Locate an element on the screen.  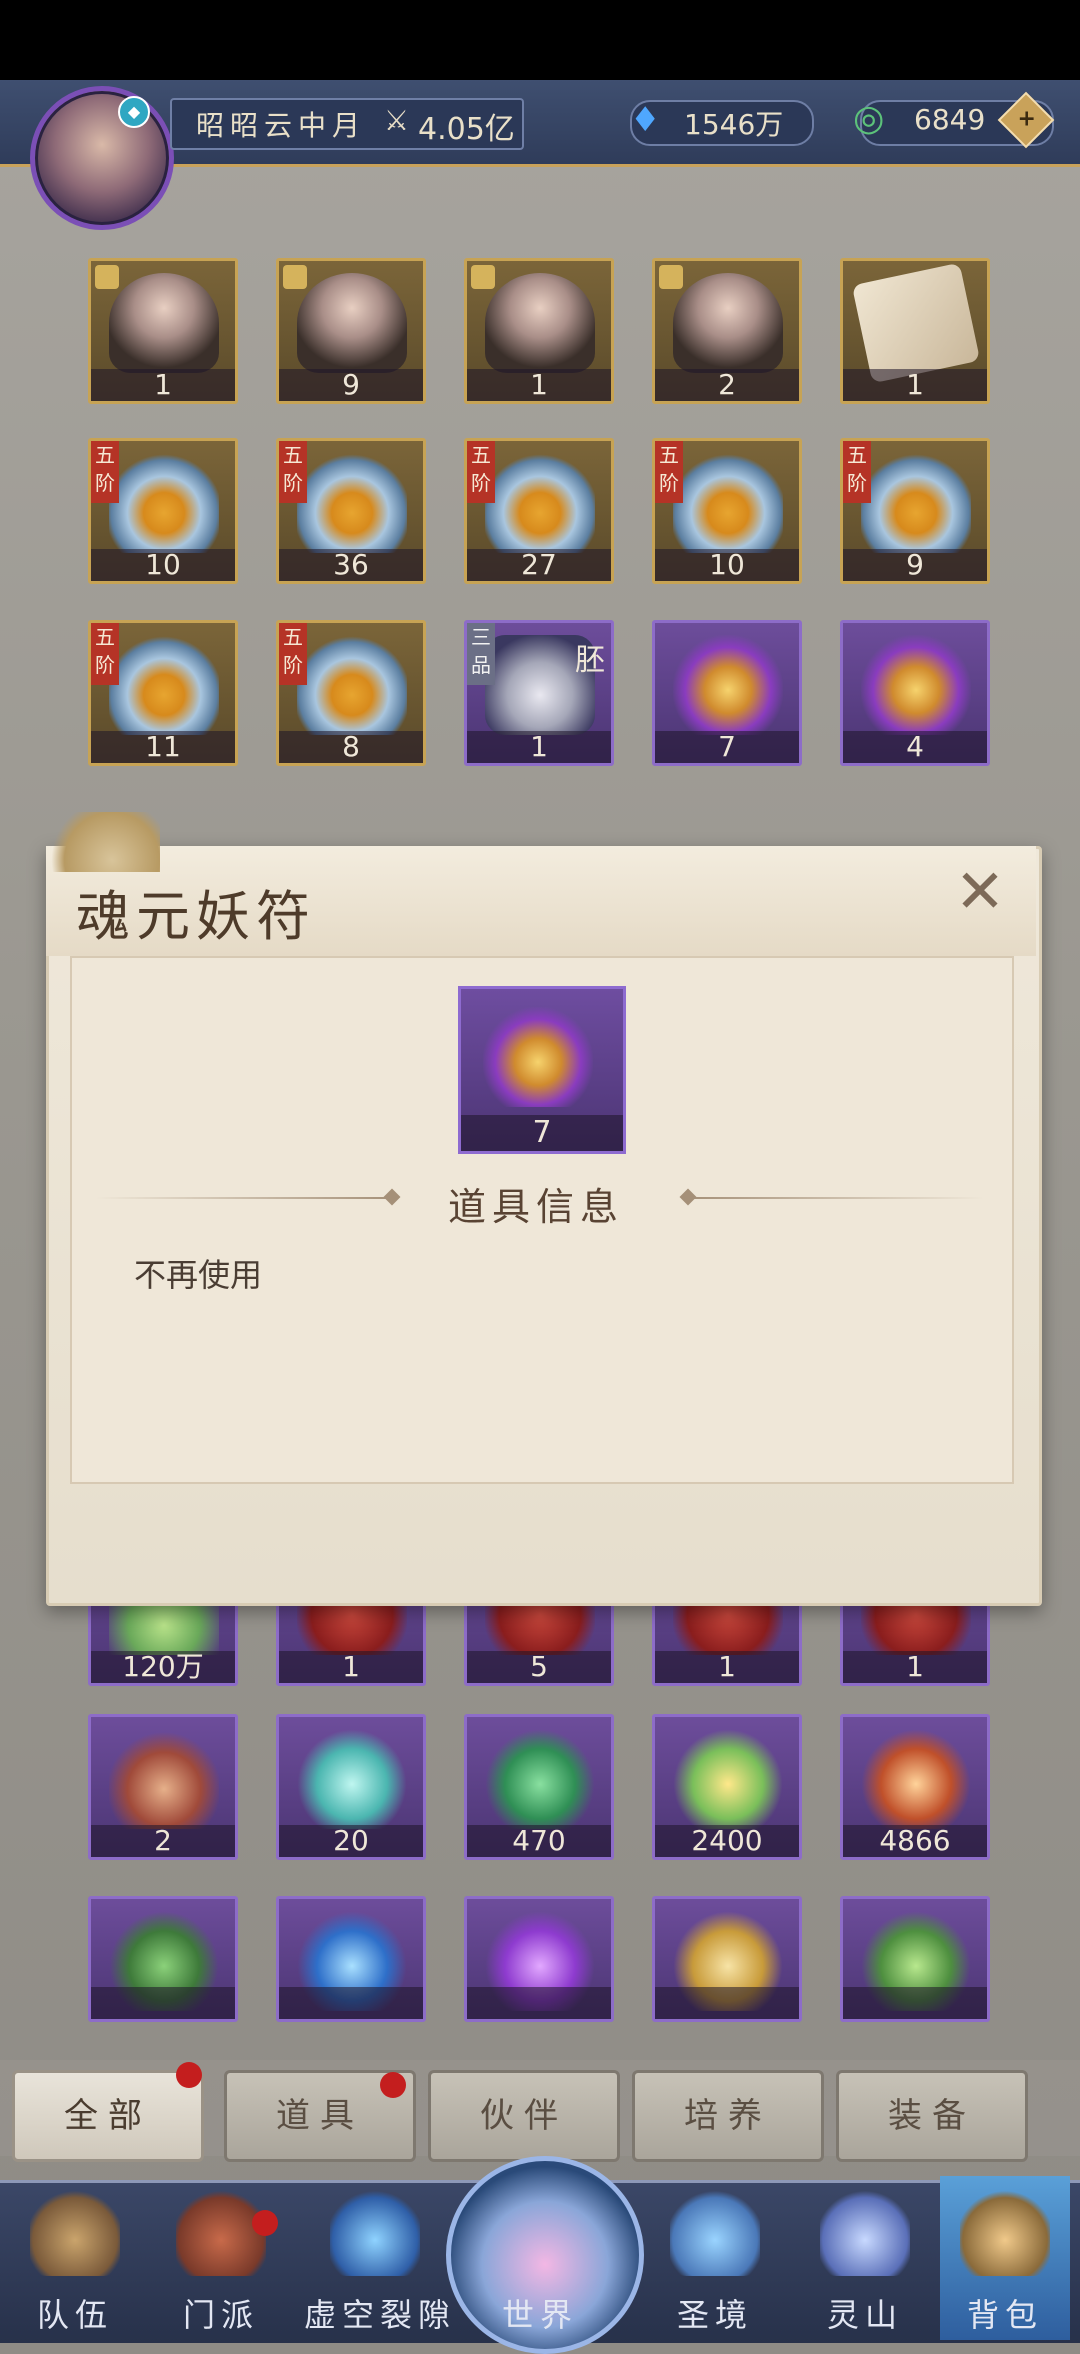
item-slot: 三品 胚 1 is located at coordinates (539, 693).